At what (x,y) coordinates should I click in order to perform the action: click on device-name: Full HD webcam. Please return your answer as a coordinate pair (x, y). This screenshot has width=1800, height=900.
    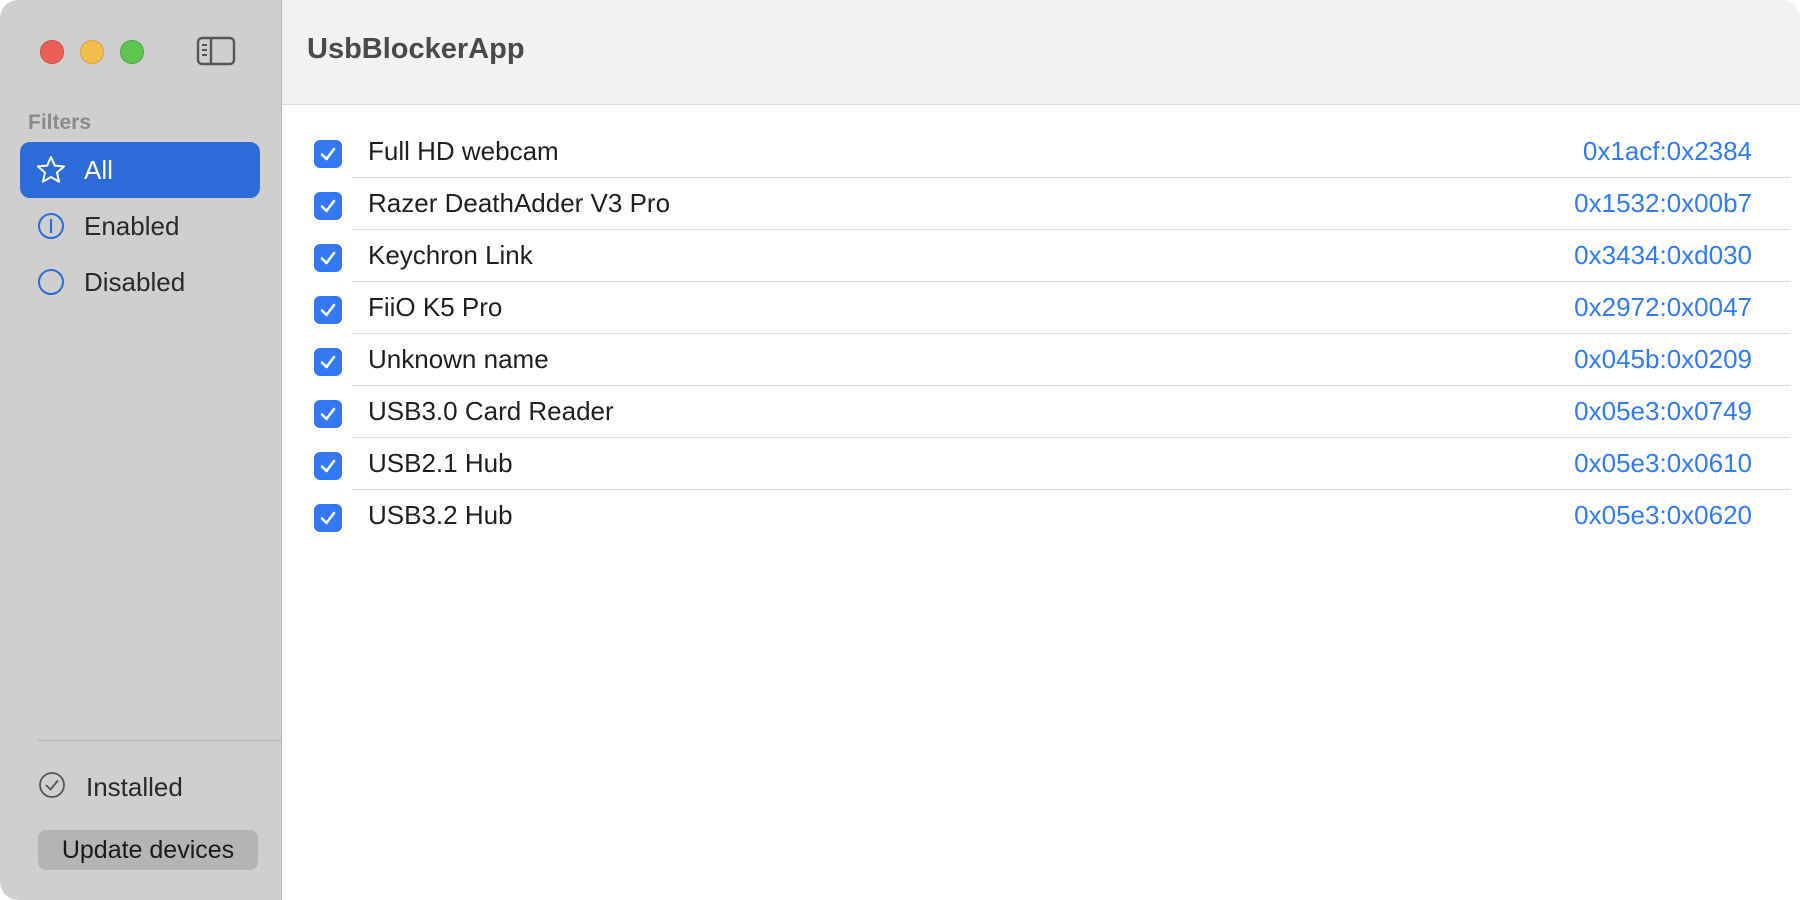
    Looking at the image, I should click on (463, 151).